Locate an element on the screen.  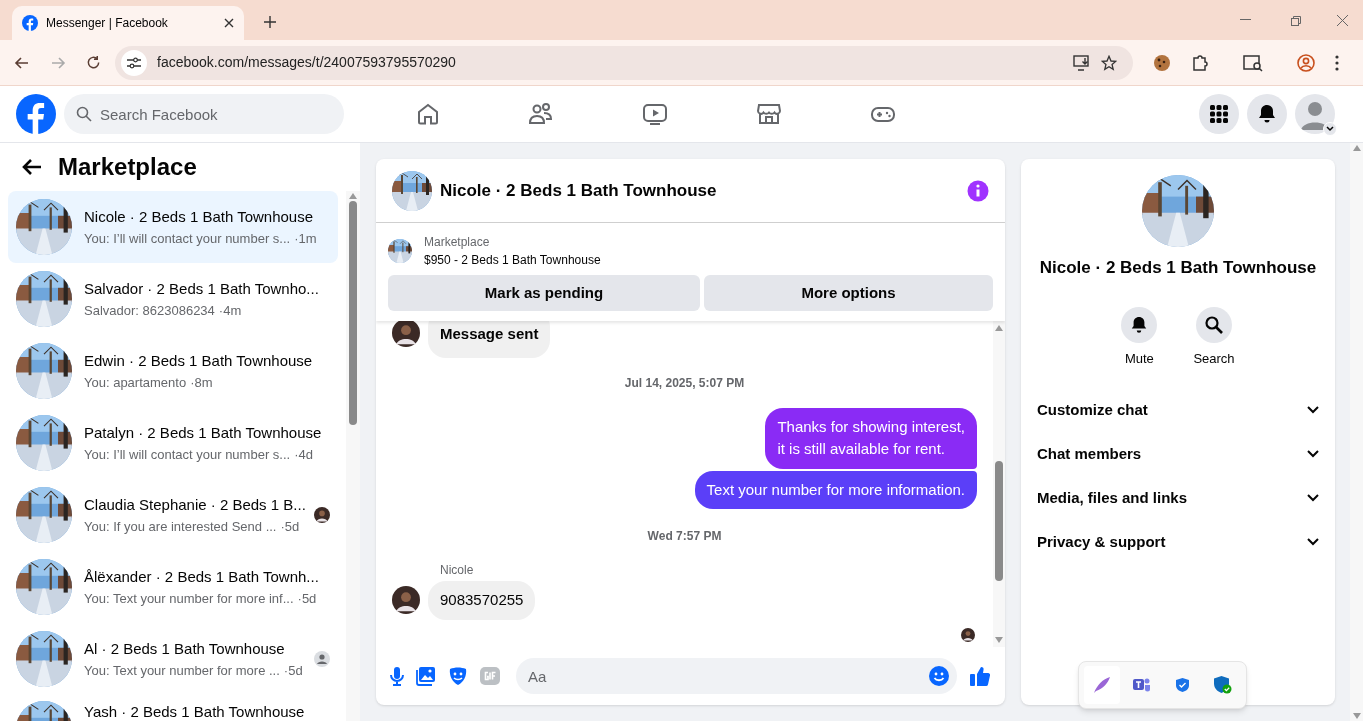
home-icon is located at coordinates (428, 114).